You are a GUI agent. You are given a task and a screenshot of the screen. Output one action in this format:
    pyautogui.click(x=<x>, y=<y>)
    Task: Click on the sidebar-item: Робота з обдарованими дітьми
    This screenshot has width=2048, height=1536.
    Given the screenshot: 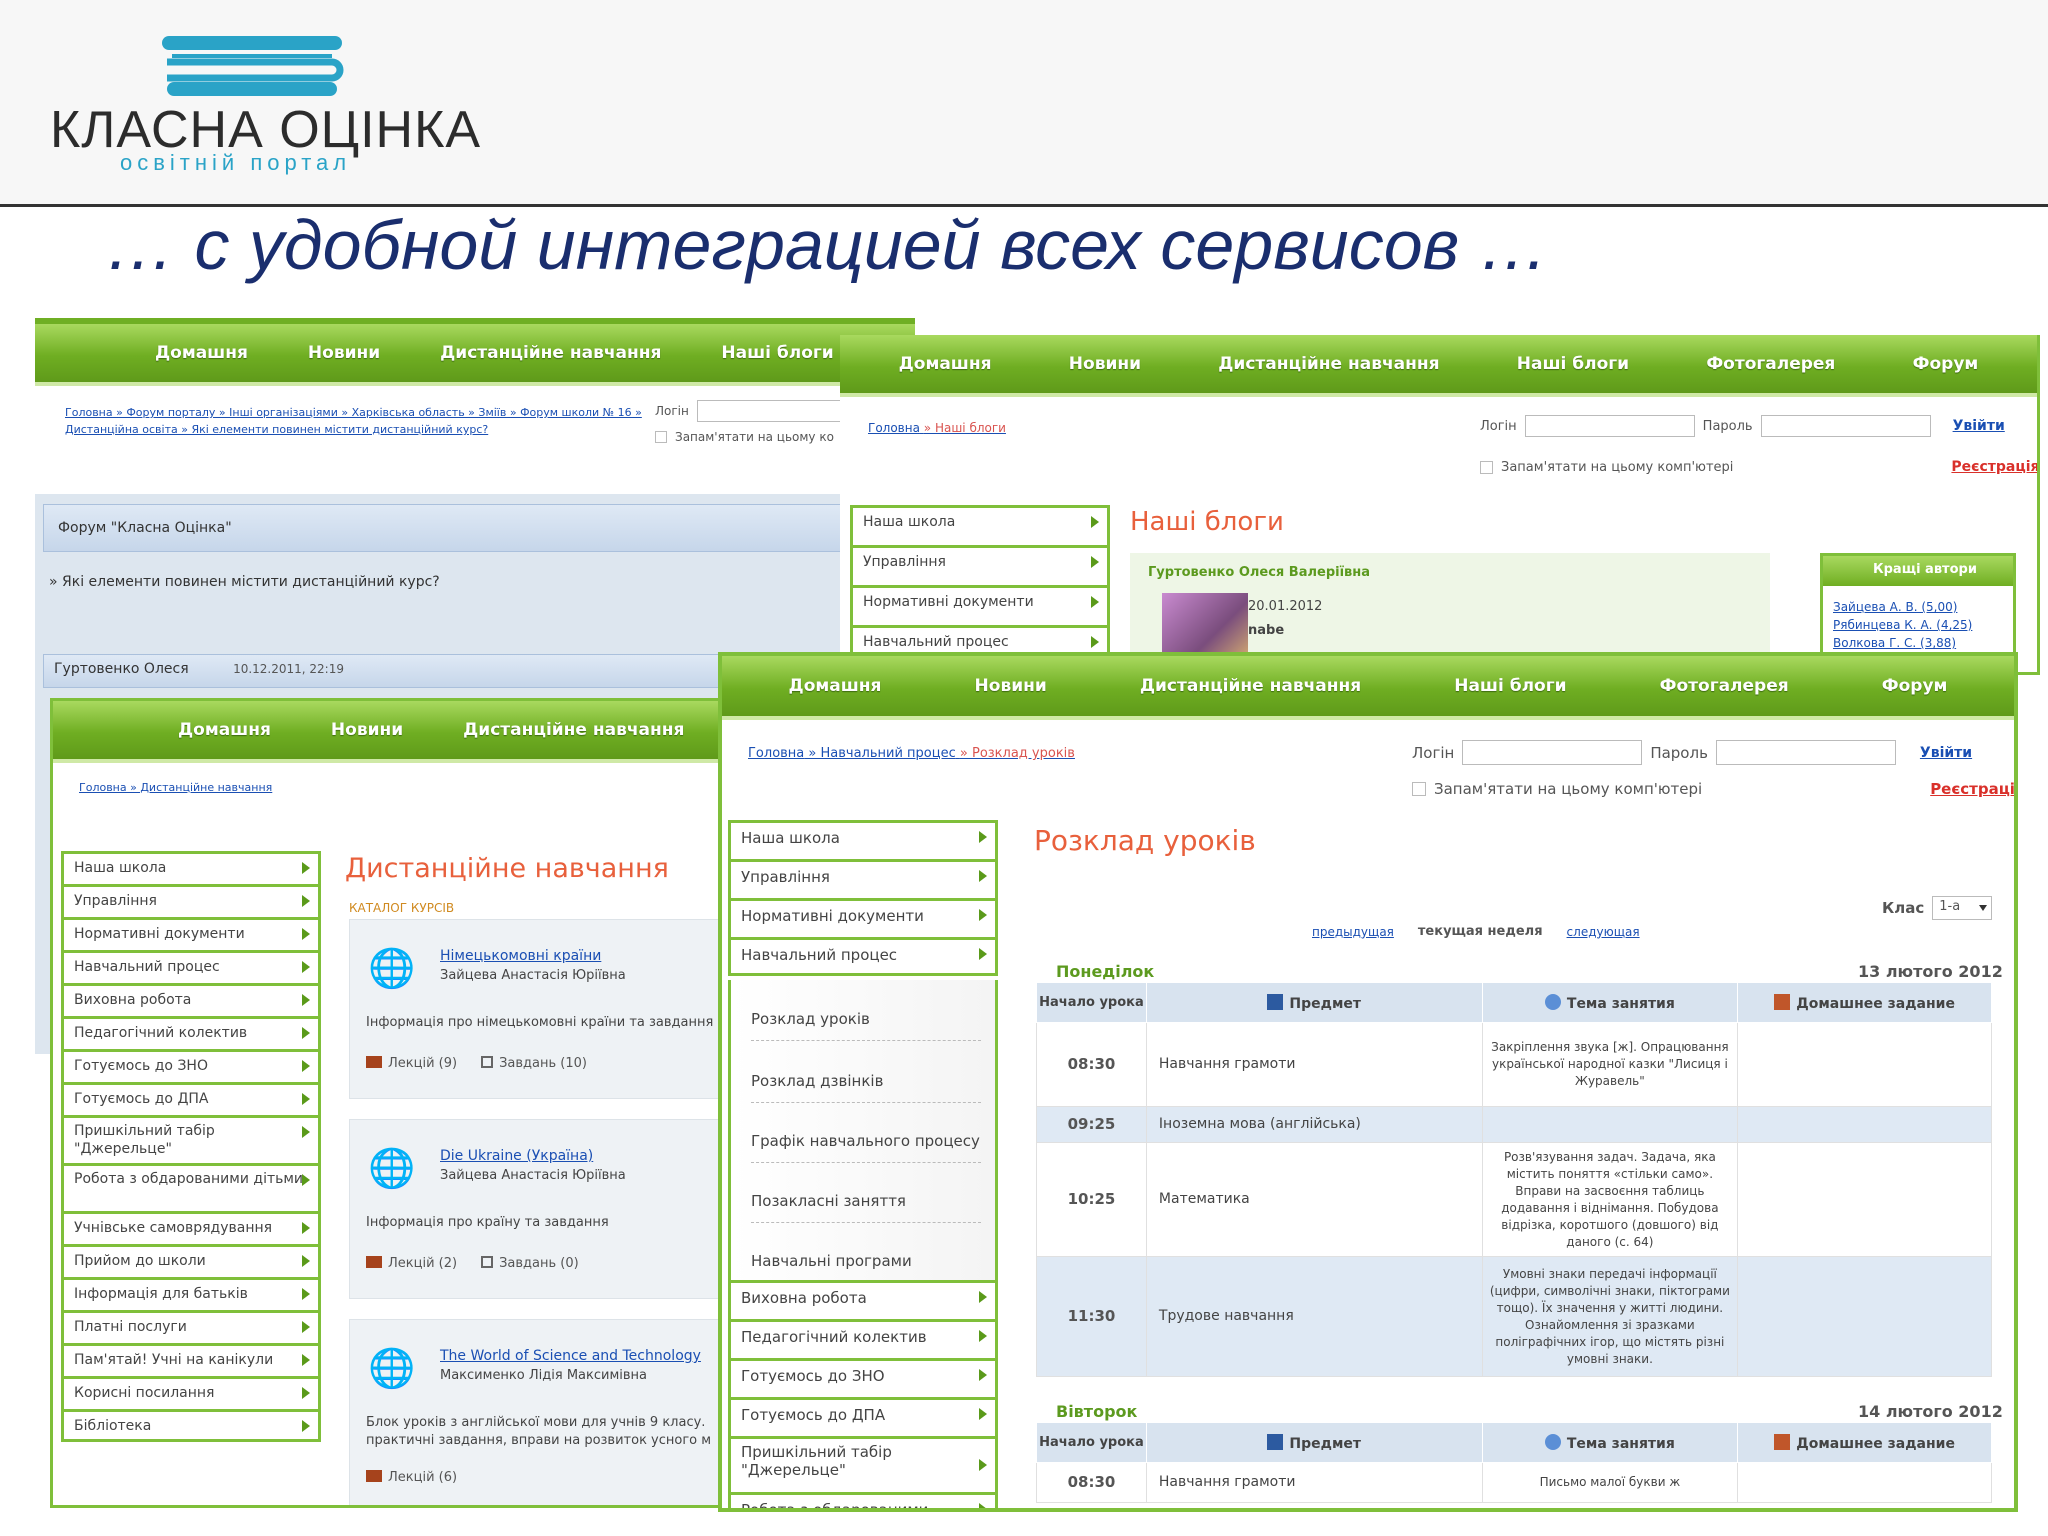 What is the action you would take?
    pyautogui.click(x=191, y=1187)
    